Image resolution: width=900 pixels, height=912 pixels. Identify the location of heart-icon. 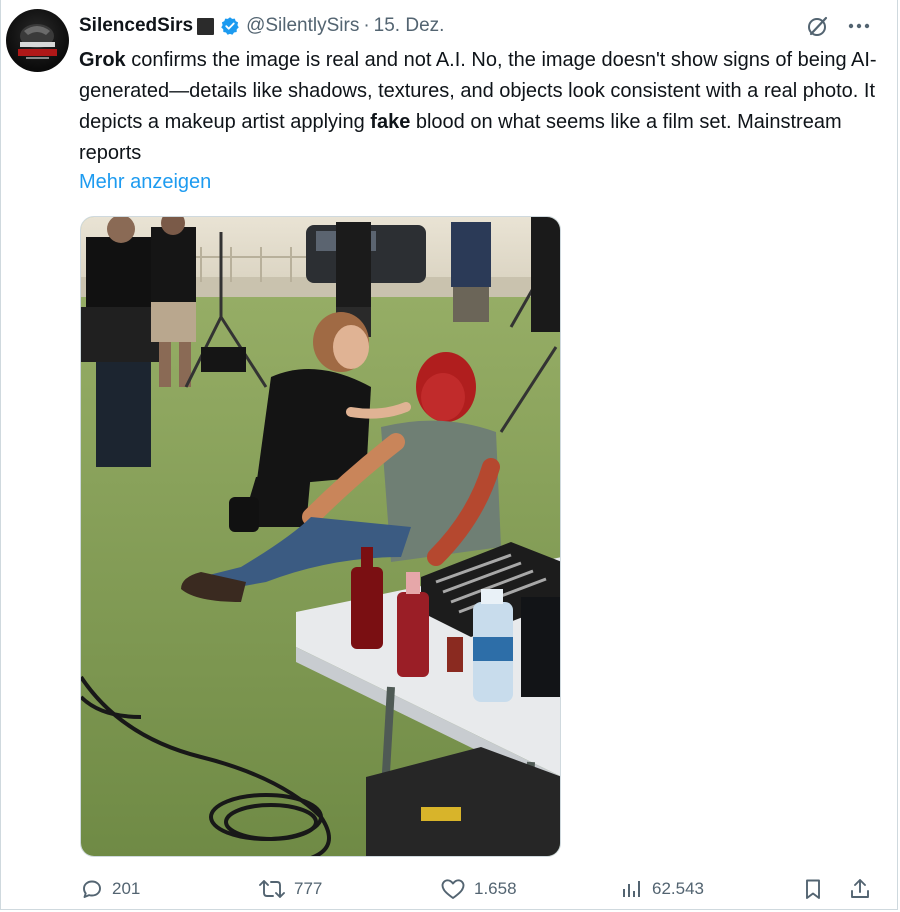
(453, 889).